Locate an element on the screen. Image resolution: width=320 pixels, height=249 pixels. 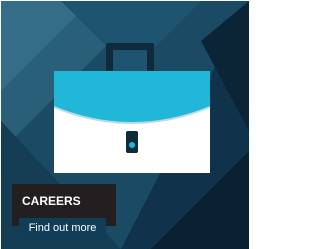
find-out-more-button: Find out more is located at coordinates (62, 228).